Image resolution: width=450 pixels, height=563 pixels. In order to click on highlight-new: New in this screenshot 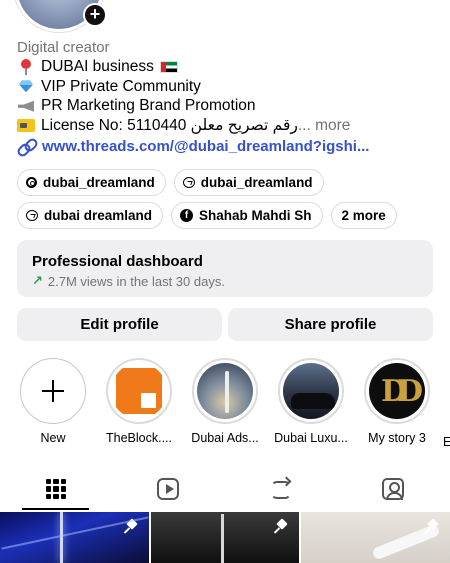, I will do `click(53, 401)`.